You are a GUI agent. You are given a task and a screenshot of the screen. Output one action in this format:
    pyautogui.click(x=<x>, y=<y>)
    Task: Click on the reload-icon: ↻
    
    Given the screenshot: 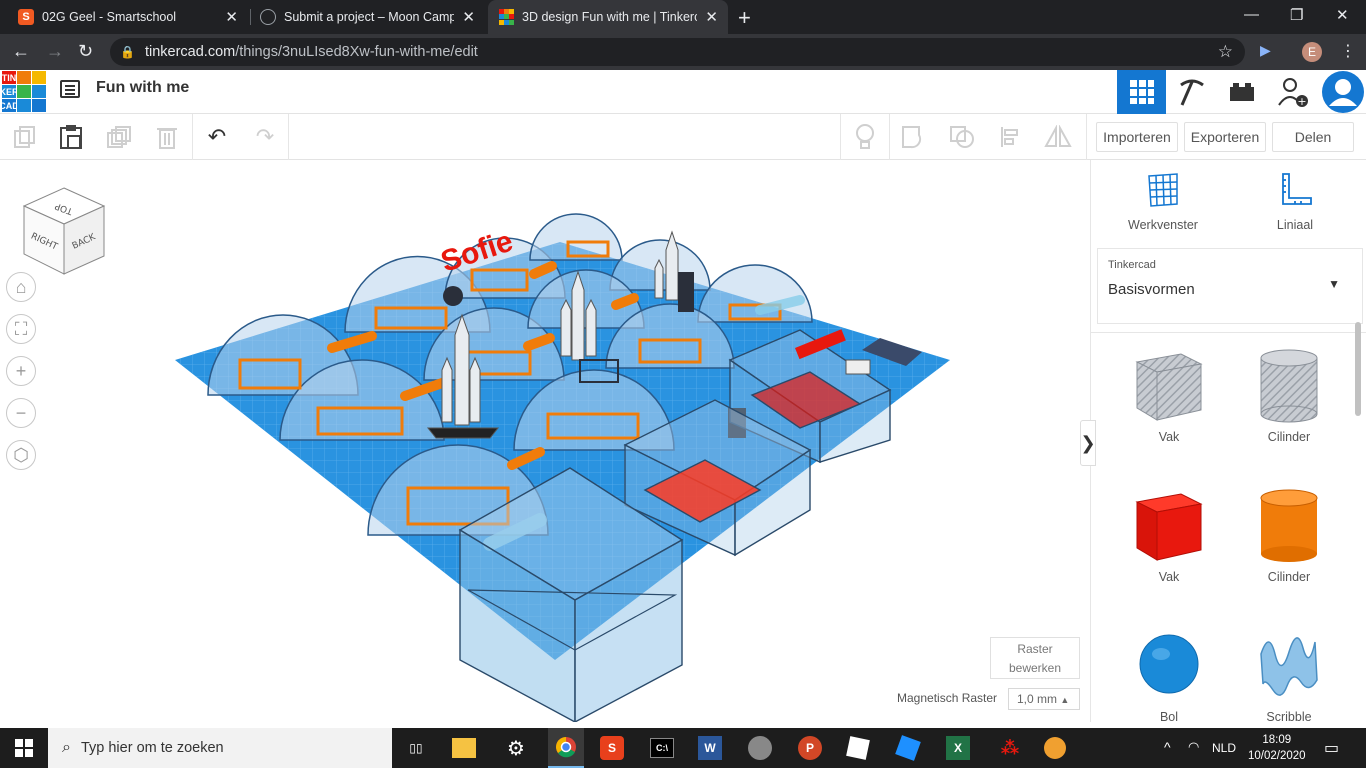 What is the action you would take?
    pyautogui.click(x=85, y=51)
    